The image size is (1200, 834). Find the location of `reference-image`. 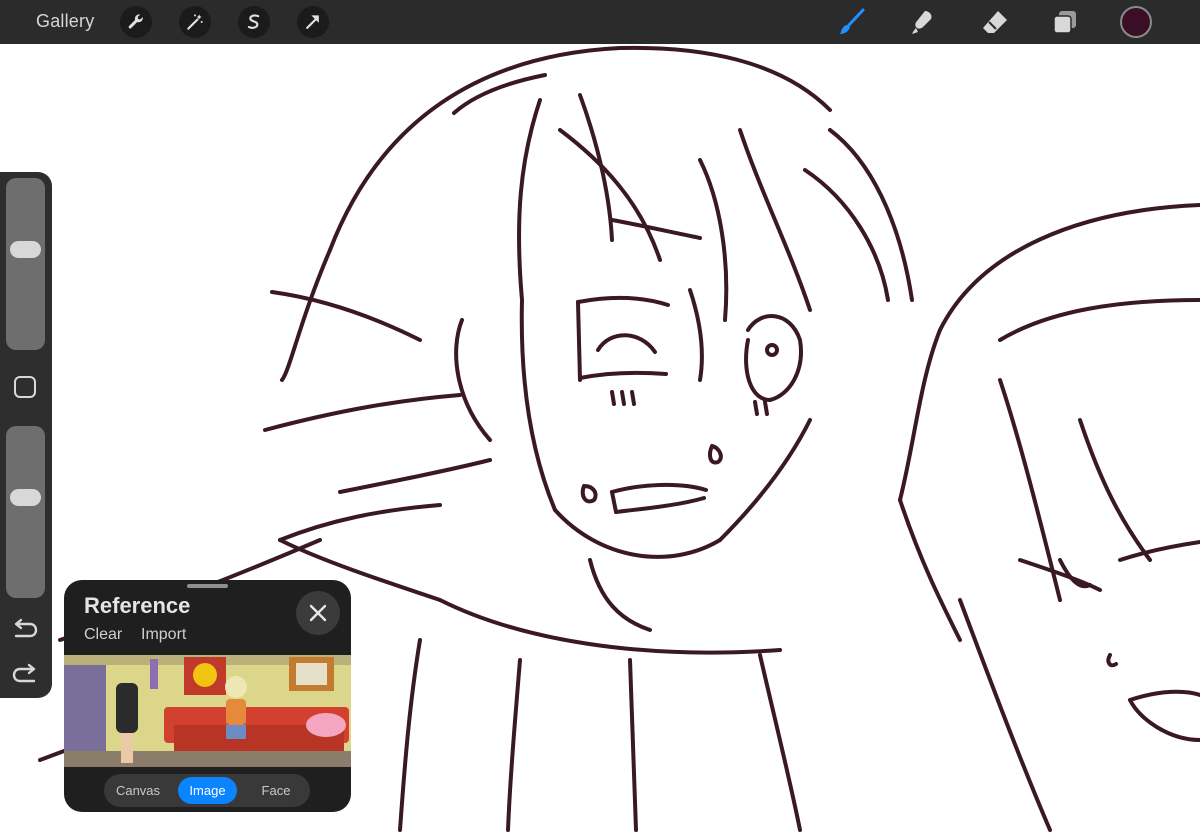

reference-image is located at coordinates (207, 711).